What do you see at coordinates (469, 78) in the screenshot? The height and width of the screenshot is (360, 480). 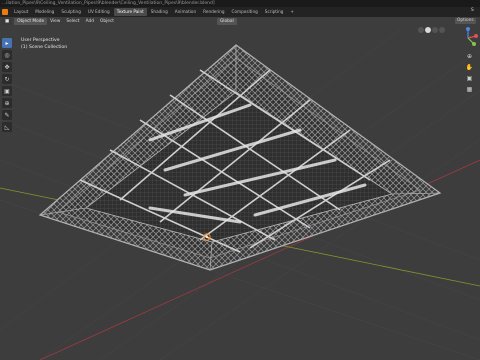 I see `camera-icon: ▣` at bounding box center [469, 78].